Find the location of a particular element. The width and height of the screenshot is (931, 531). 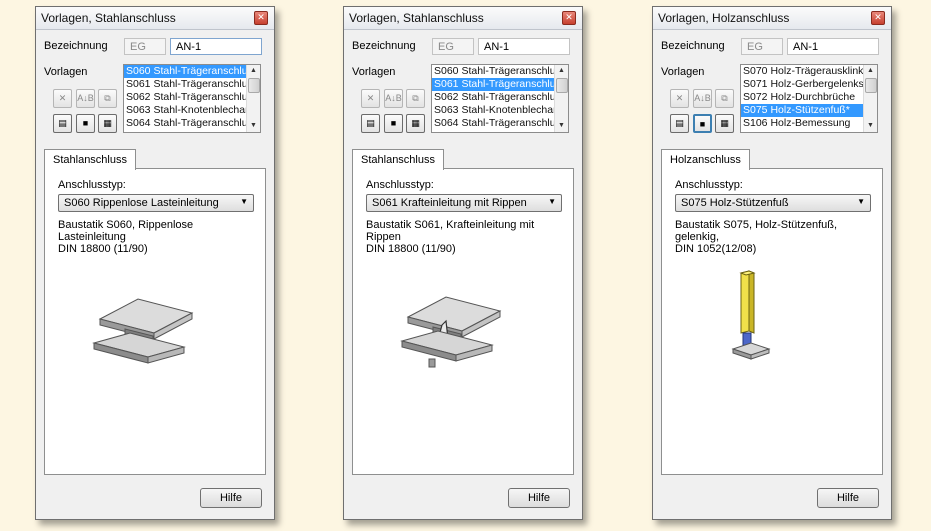

i-beam-with-stiffener-illustration is located at coordinates (451, 332).